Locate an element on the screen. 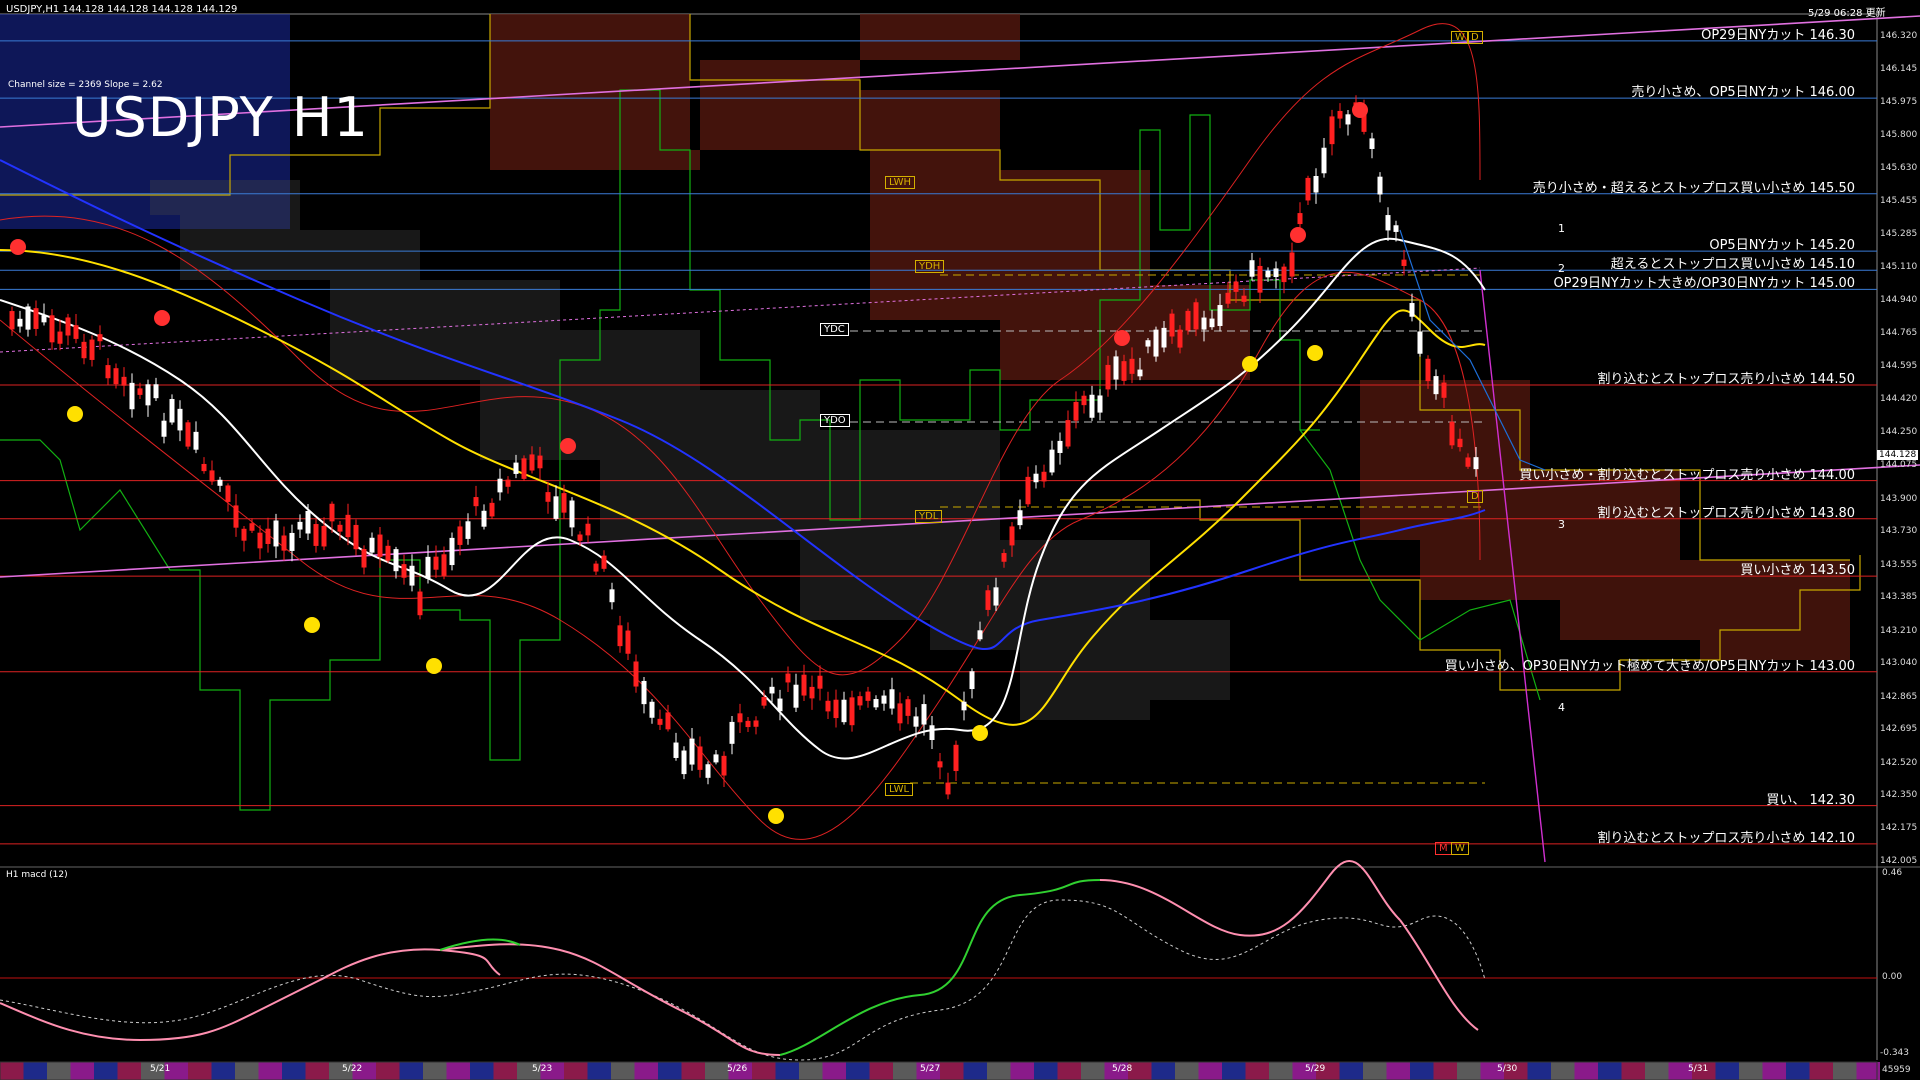  date-label: 5/27 is located at coordinates (930, 1069).